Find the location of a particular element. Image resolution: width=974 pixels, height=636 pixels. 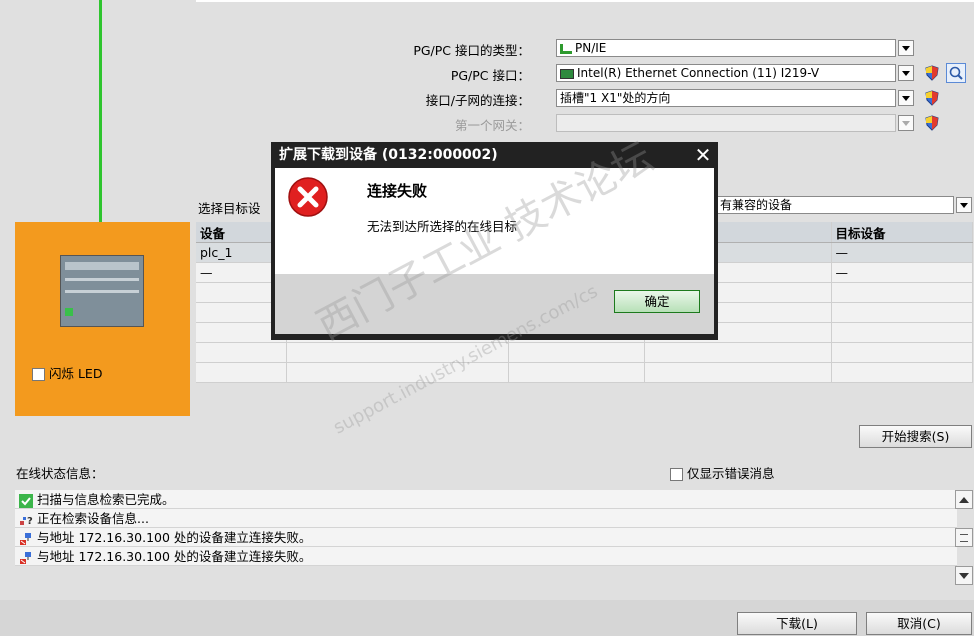

diagnostics-button is located at coordinates (956, 73).